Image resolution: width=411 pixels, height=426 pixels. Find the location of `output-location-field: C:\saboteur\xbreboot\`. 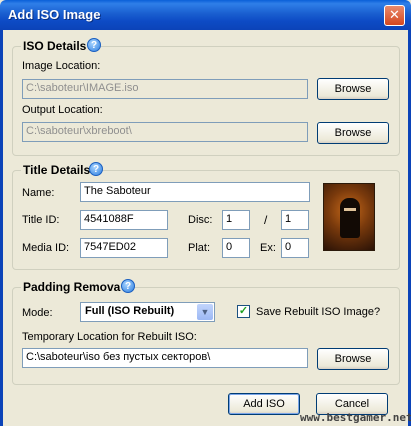

output-location-field: C:\saboteur\xbreboot\ is located at coordinates (165, 132).